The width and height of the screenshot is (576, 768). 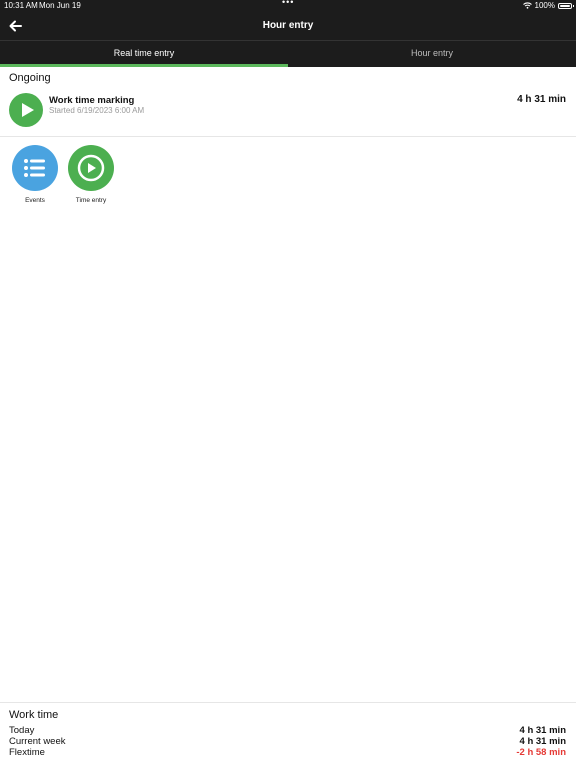 I want to click on summary-row-current-week: Current week 4 h 31 min, so click(x=287, y=741).